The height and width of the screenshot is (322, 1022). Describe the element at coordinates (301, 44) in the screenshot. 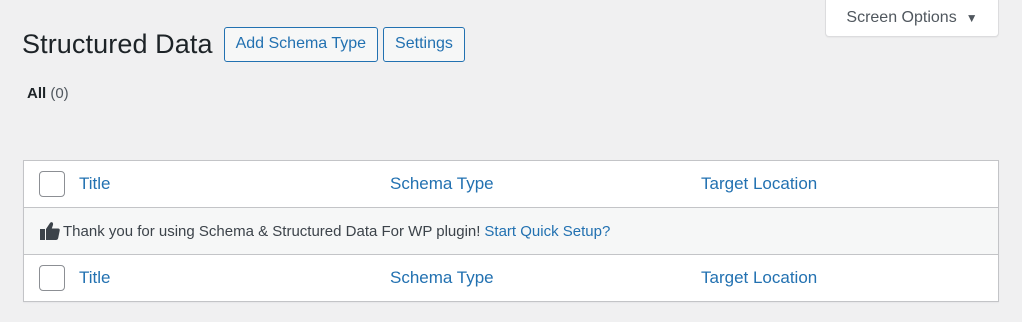

I see `add-schema-type-button: Add Schema Type` at that location.